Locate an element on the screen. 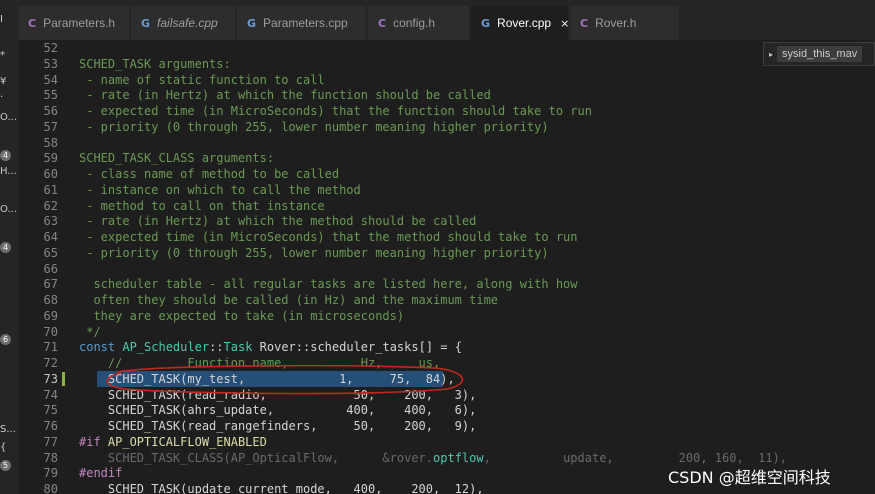 This screenshot has height=494, width=875. code-line: 77 #if AP_OPTICALFLOW_ENABLED is located at coordinates (446, 442).